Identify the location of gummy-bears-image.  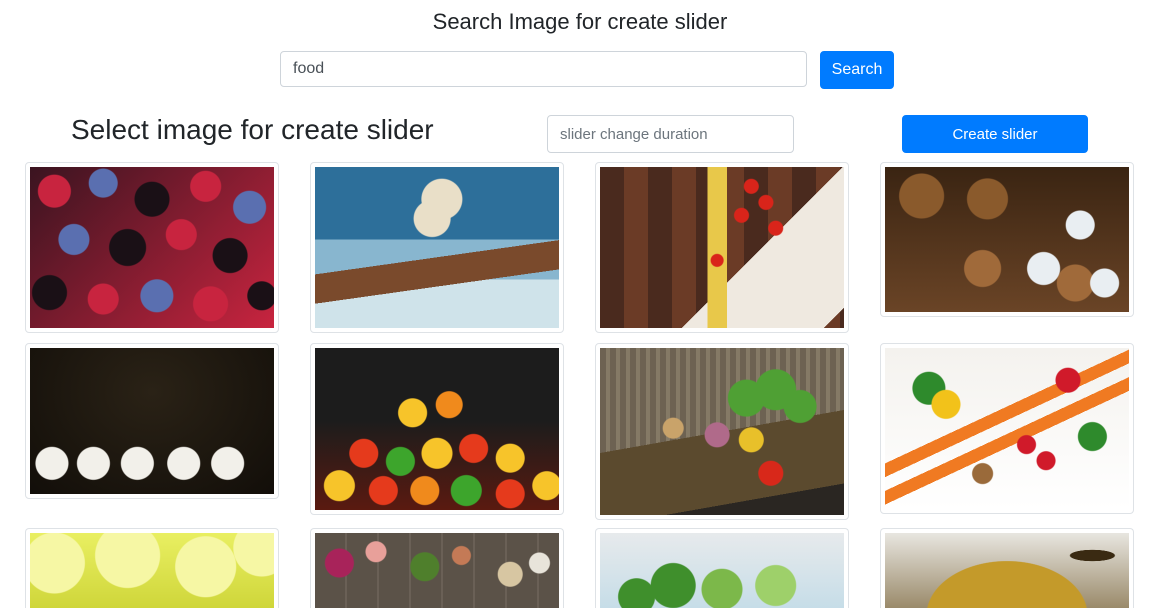
(437, 429).